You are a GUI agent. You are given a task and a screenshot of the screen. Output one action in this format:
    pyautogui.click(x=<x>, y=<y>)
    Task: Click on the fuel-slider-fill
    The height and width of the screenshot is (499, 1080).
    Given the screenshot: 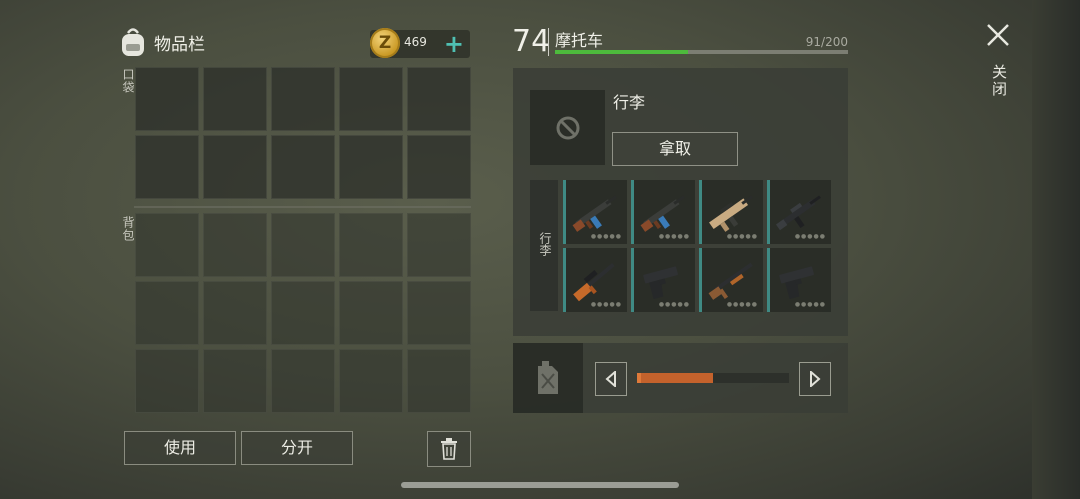 What is the action you would take?
    pyautogui.click(x=675, y=378)
    